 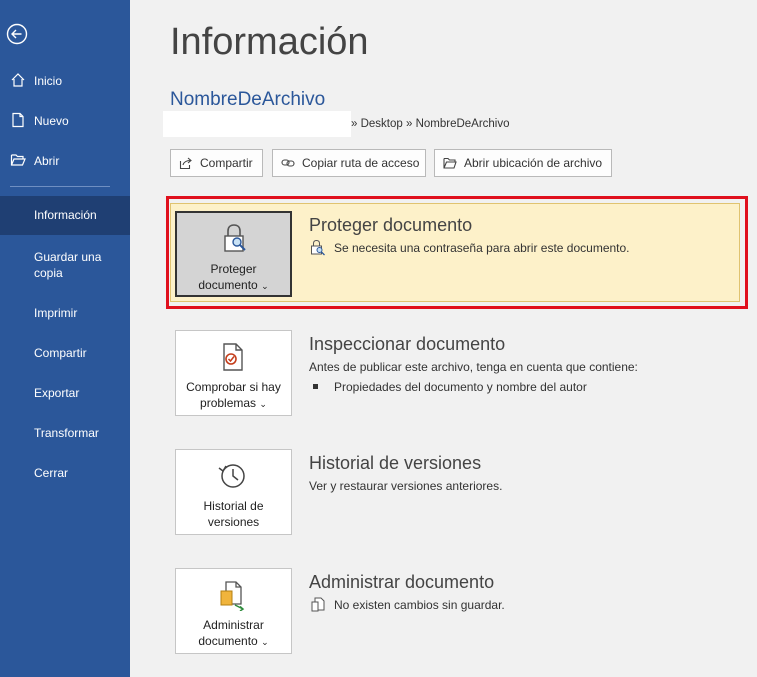 I want to click on version-history-button: Historial de versiones, so click(x=233, y=492).